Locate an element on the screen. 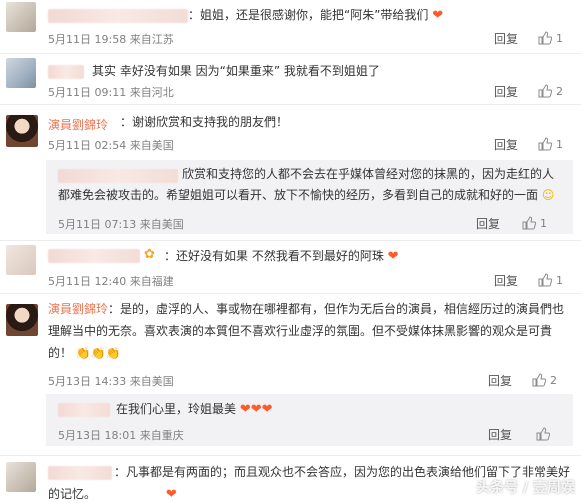 The height and width of the screenshot is (503, 581). comment-meta: 5月13日 14:33 来自美国 is located at coordinates (111, 381).